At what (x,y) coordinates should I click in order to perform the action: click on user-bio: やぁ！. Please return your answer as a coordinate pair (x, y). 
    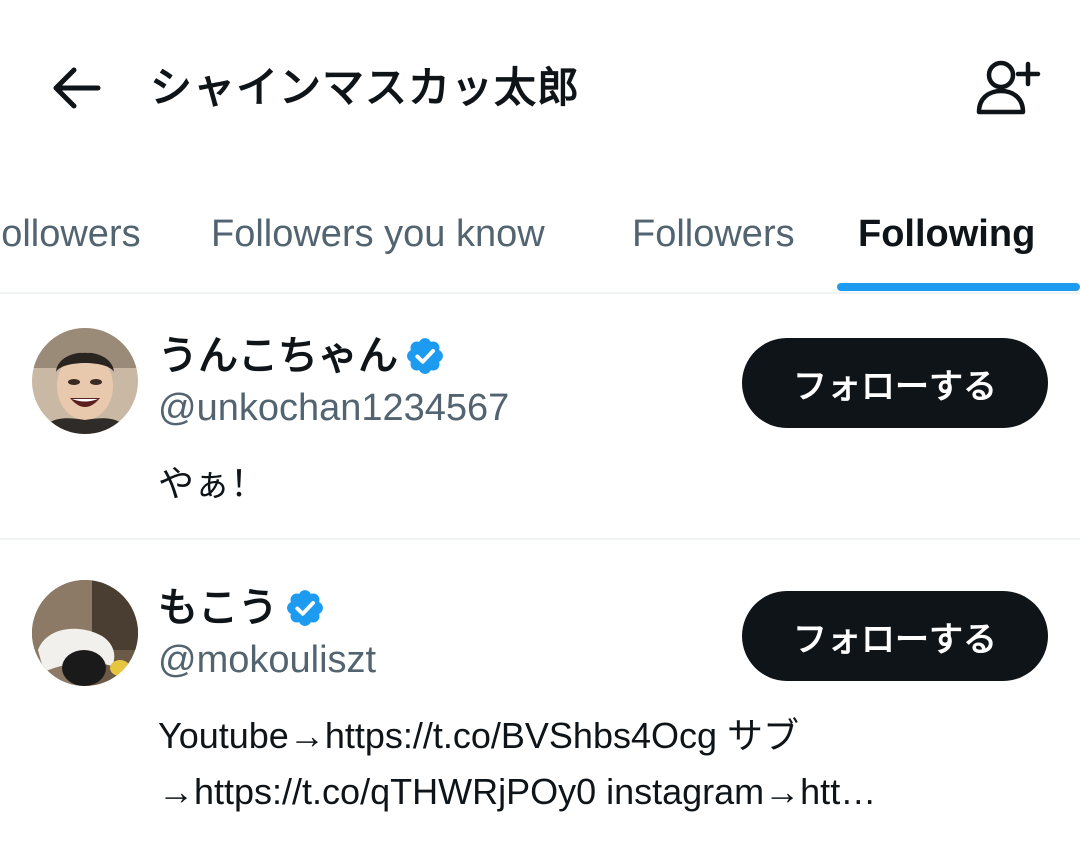
    Looking at the image, I should click on (212, 484).